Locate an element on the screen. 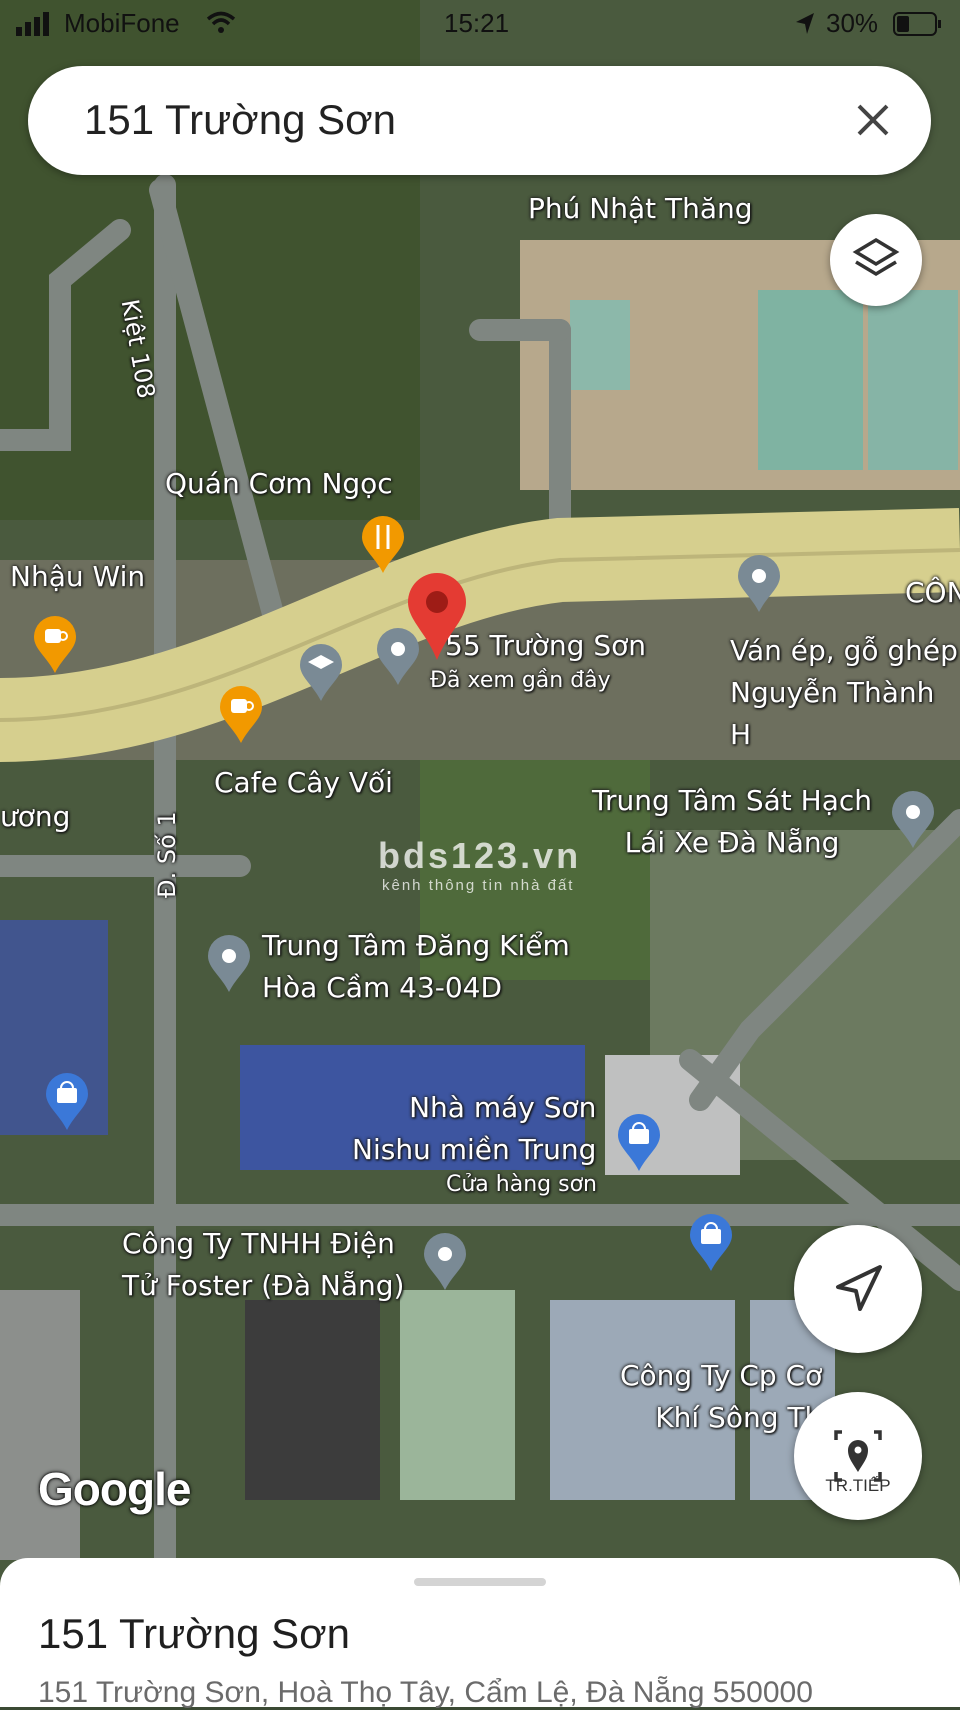  tracking-button: TR.TIẾP is located at coordinates (858, 1456).